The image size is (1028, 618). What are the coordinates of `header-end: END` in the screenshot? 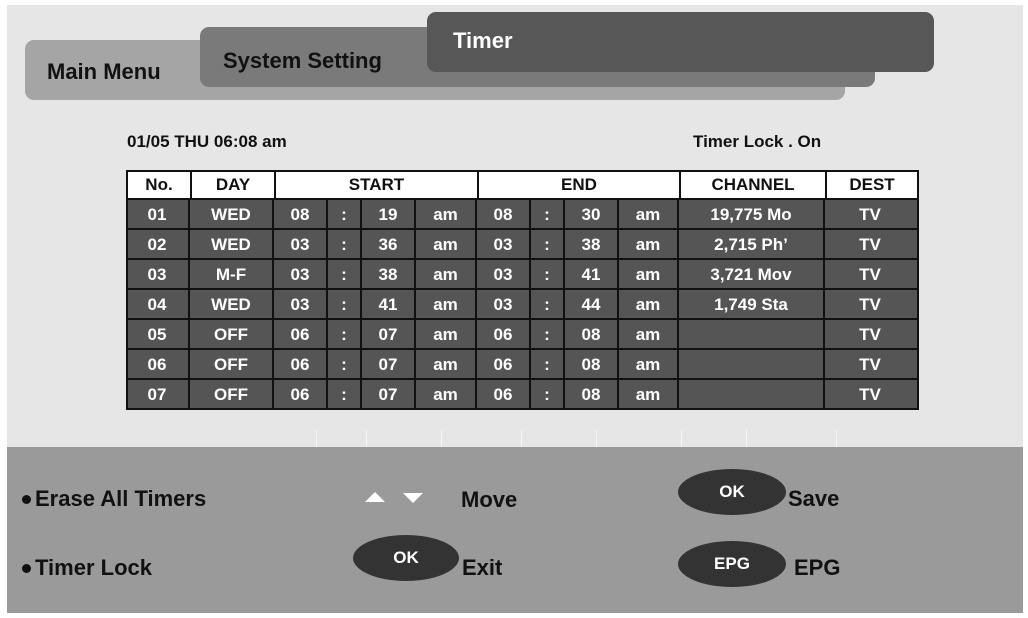 It's located at (580, 185).